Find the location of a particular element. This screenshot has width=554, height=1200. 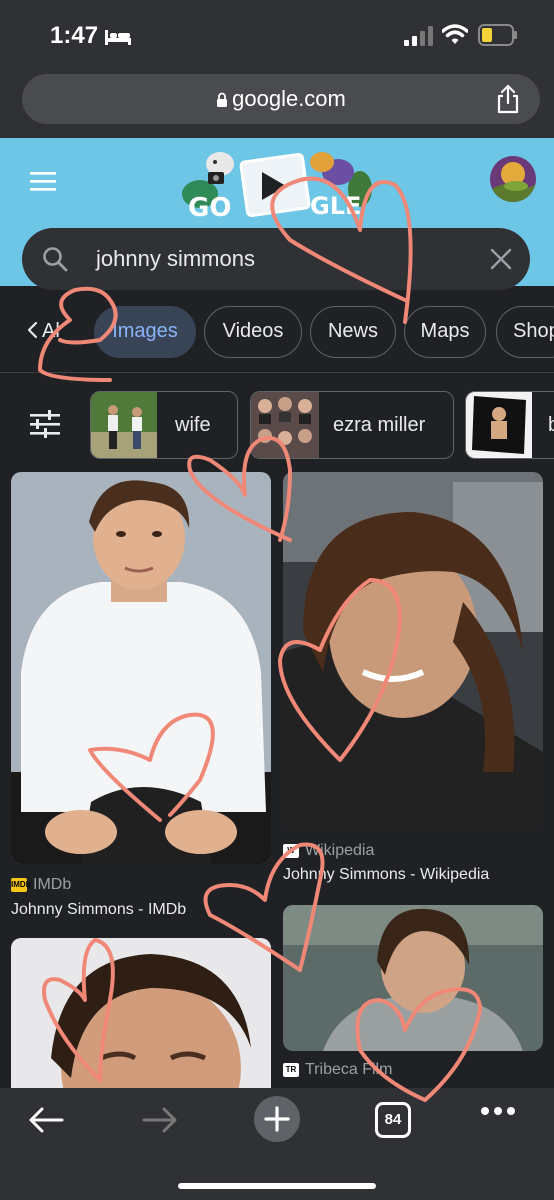

address-bar: google.com is located at coordinates (281, 99).